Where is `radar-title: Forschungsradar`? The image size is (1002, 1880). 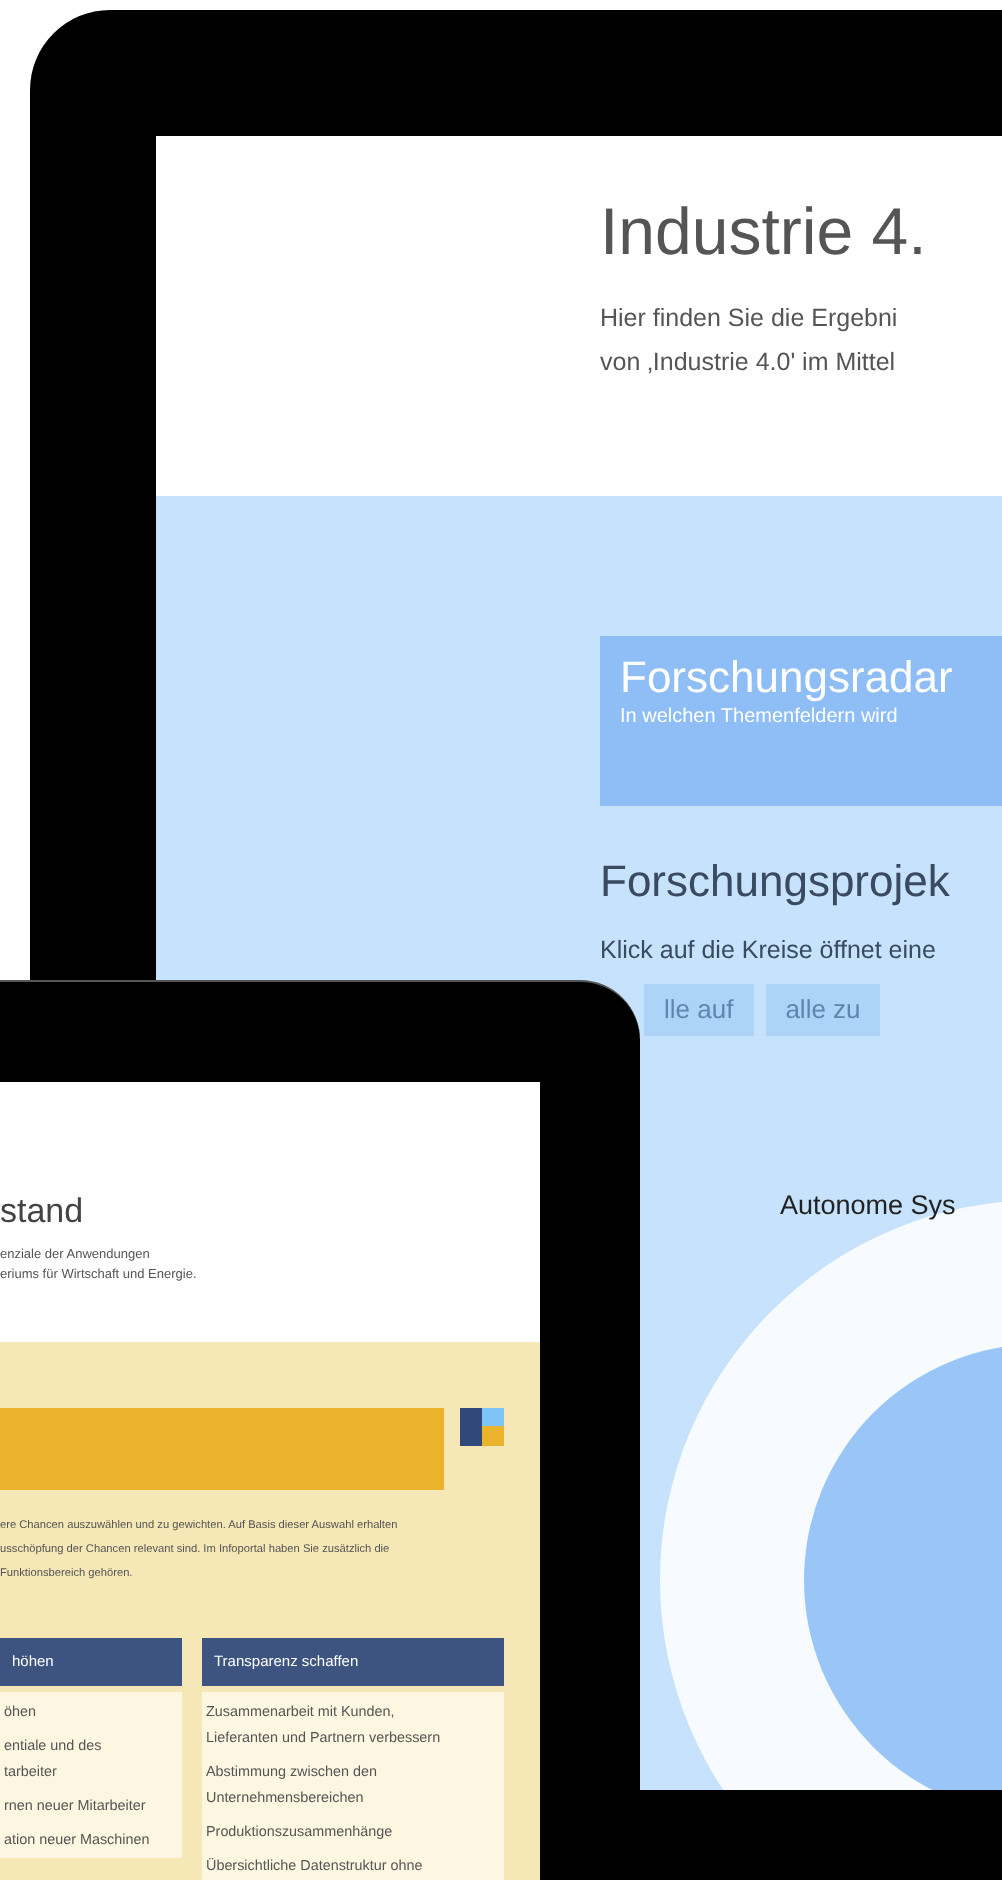 radar-title: Forschungsradar is located at coordinates (787, 678).